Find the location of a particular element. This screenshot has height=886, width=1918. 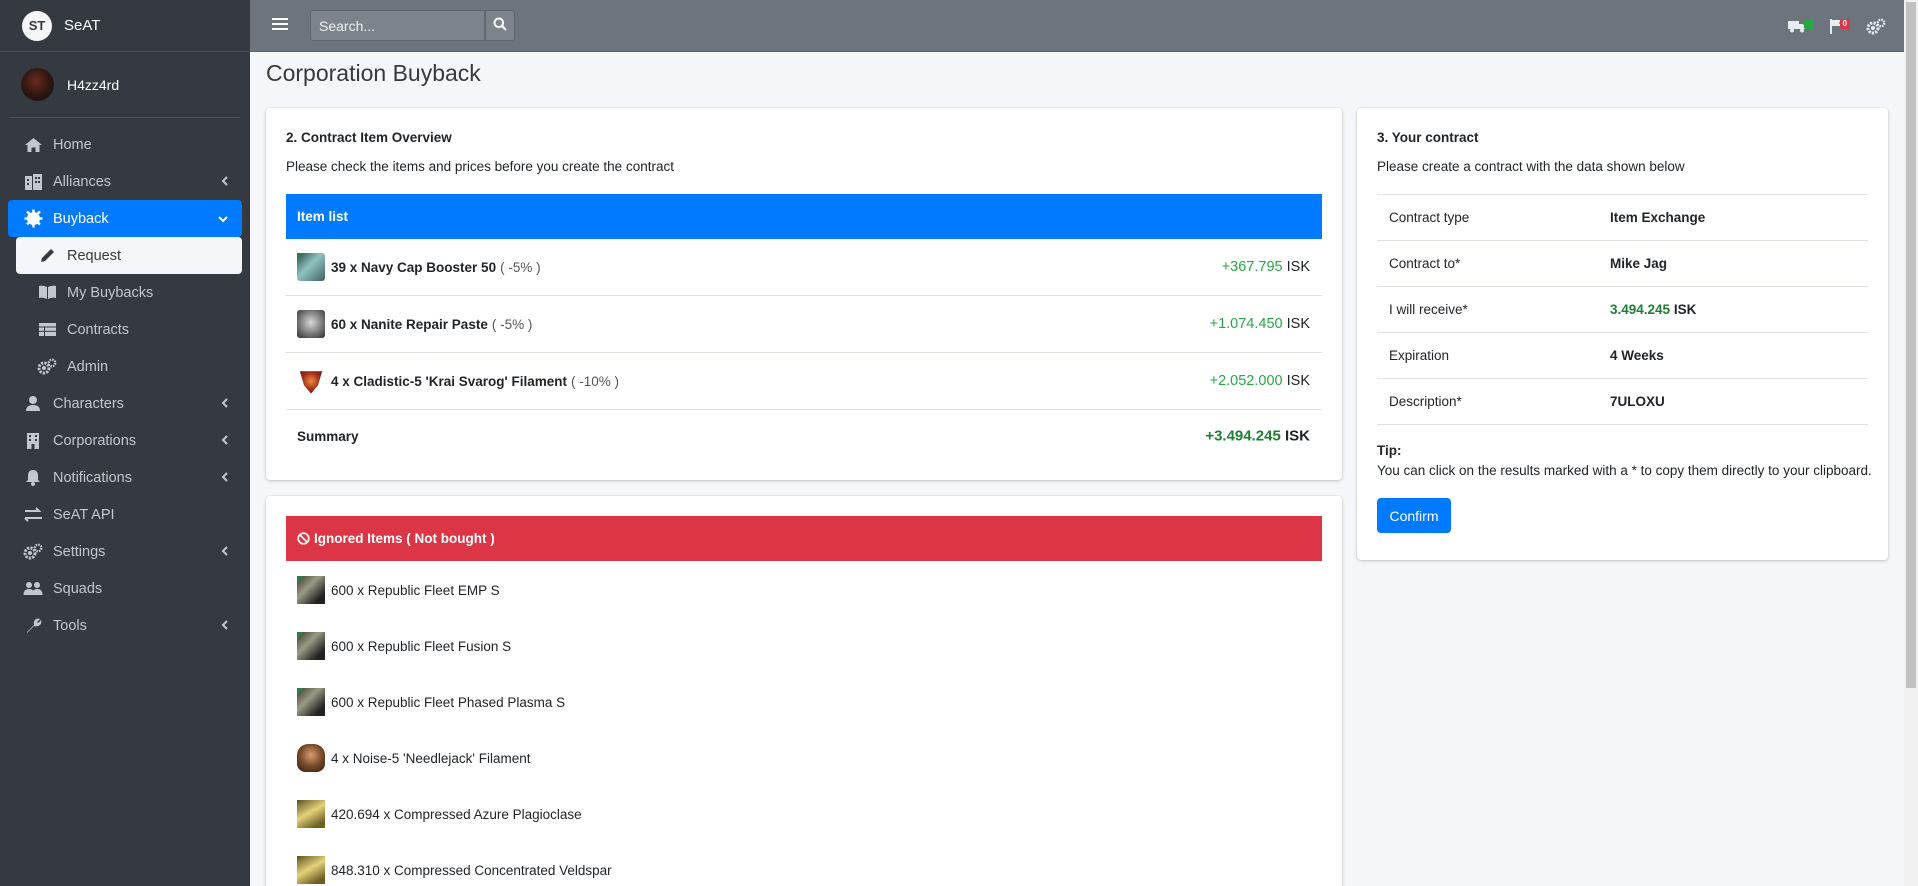

ignored-item-row: 600 x Republic Fleet EMP S is located at coordinates (804, 590).